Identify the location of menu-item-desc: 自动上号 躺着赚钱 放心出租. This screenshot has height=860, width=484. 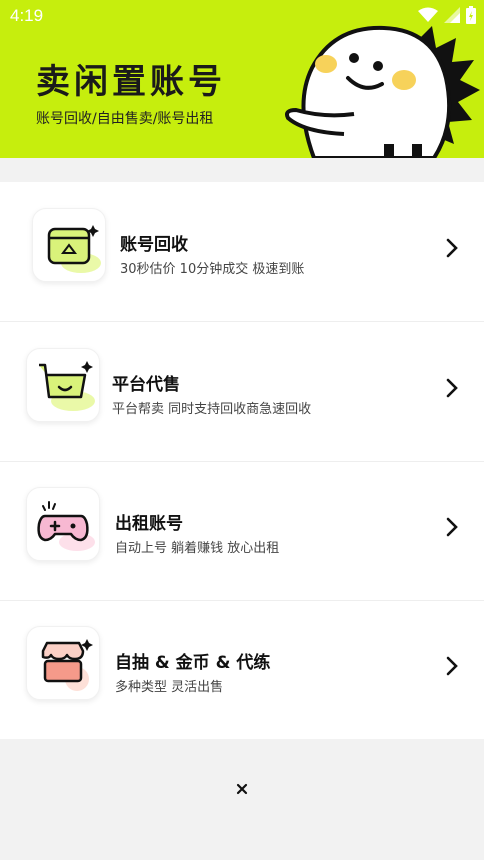
(197, 548).